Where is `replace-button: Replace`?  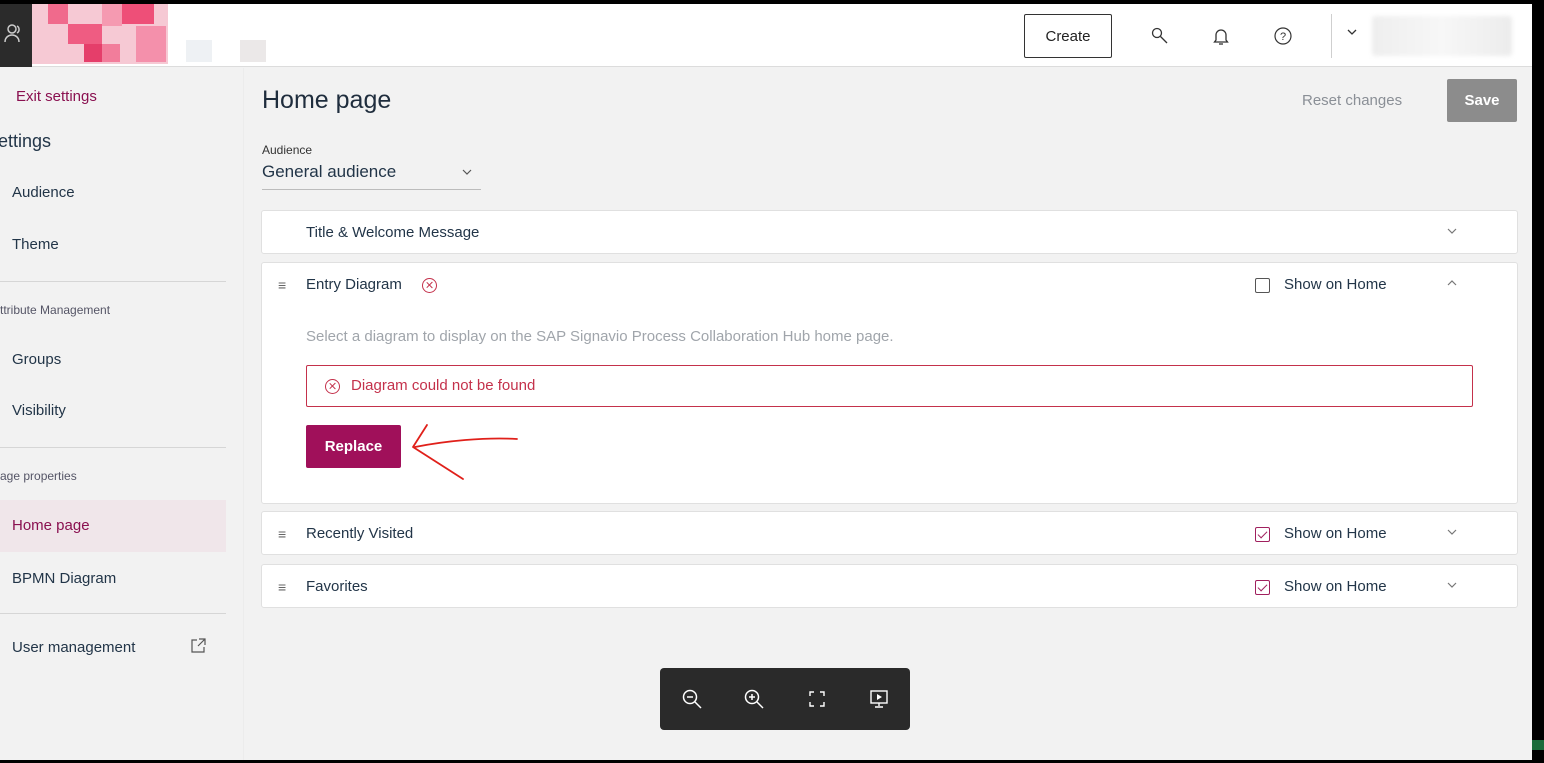 replace-button: Replace is located at coordinates (353, 446).